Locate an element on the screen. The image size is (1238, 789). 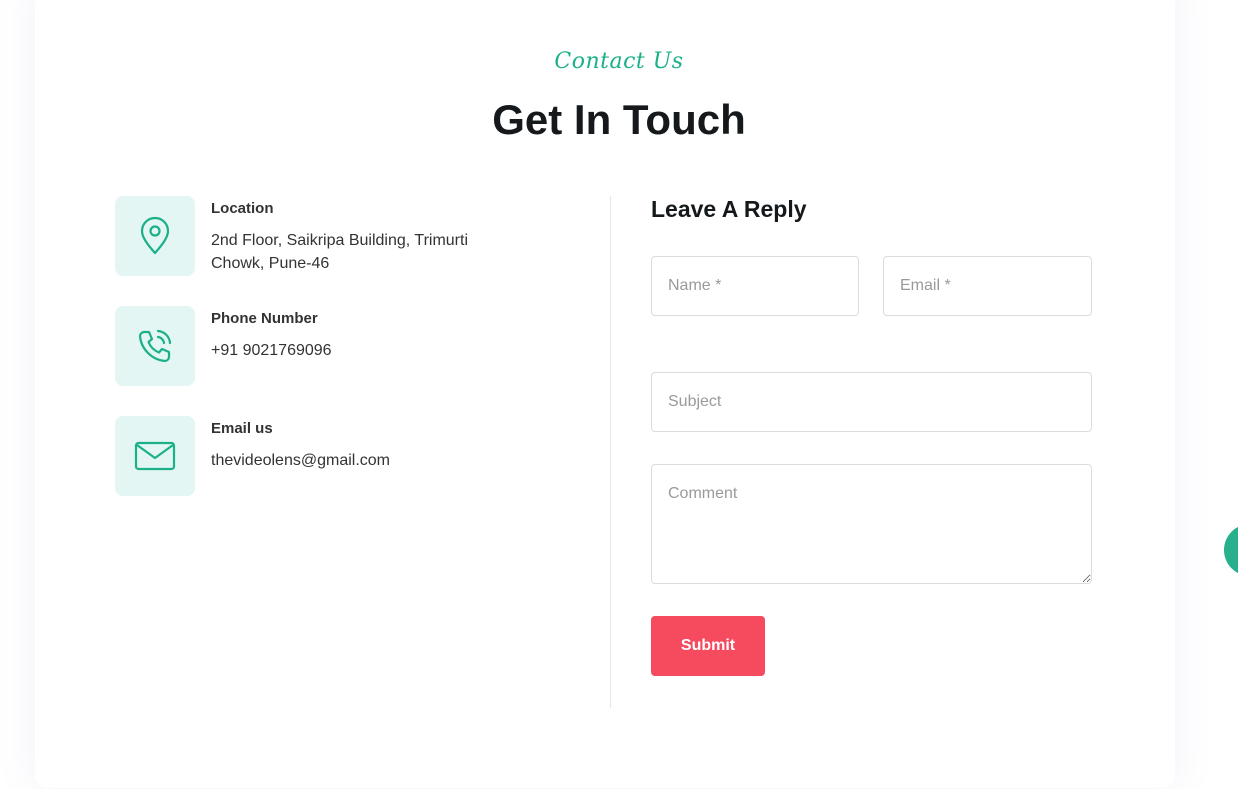
page-title: Get In Touch is located at coordinates (619, 119).